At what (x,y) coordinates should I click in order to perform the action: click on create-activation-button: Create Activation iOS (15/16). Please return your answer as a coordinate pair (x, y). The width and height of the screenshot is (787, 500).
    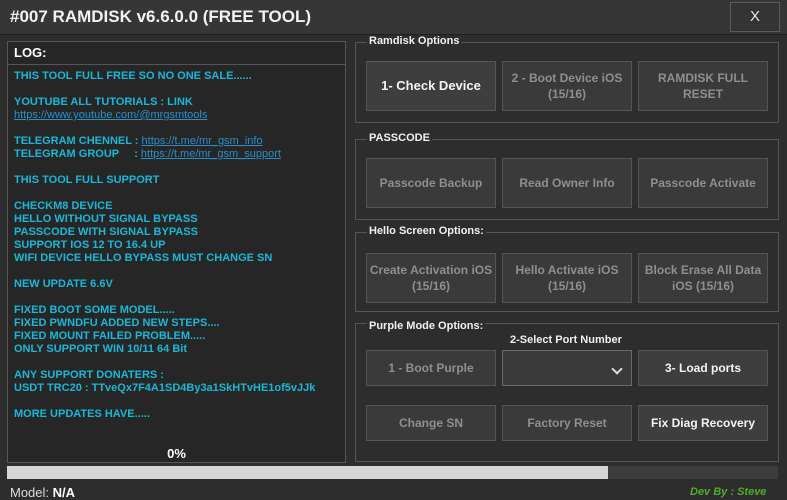
    Looking at the image, I should click on (431, 278).